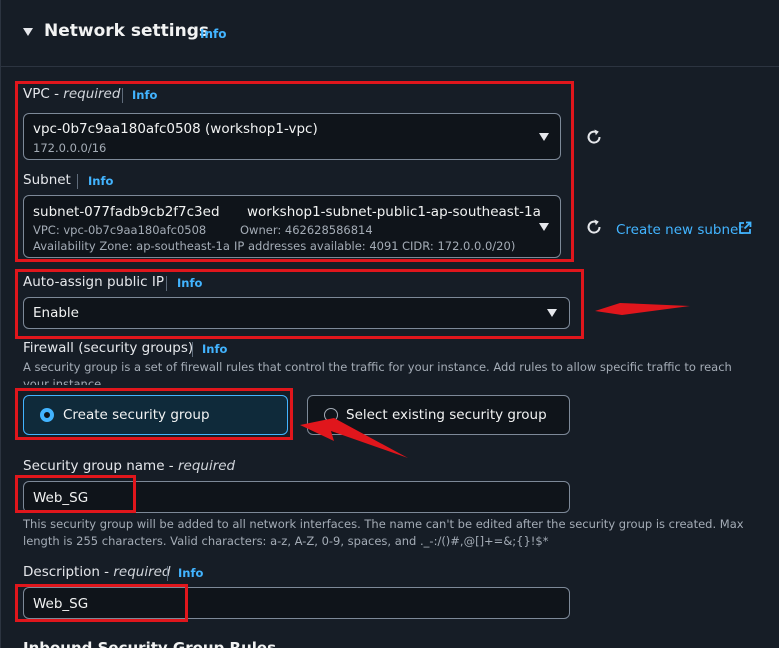  Describe the element at coordinates (126, 212) in the screenshot. I see `subnet-id: subnet-077fadb9cb2f7c3ed` at that location.